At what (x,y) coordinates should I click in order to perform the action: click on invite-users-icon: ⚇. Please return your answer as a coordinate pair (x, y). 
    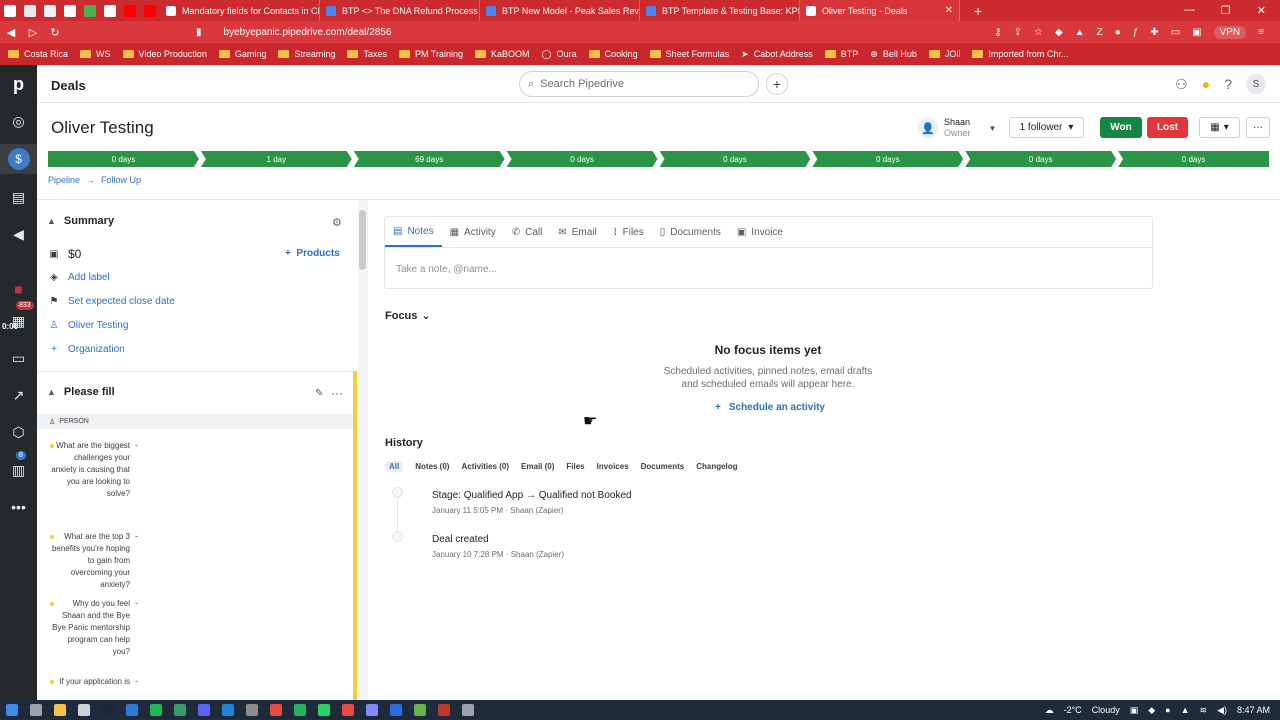
    Looking at the image, I should click on (1181, 84).